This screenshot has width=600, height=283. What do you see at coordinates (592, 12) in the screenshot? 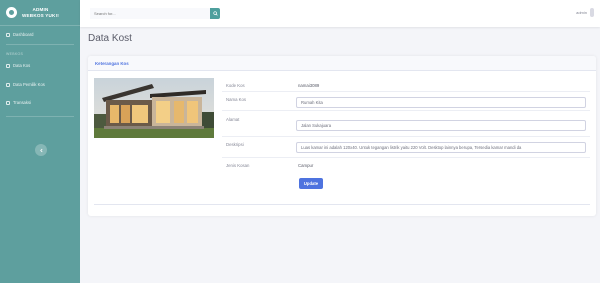
I see `avatar` at bounding box center [592, 12].